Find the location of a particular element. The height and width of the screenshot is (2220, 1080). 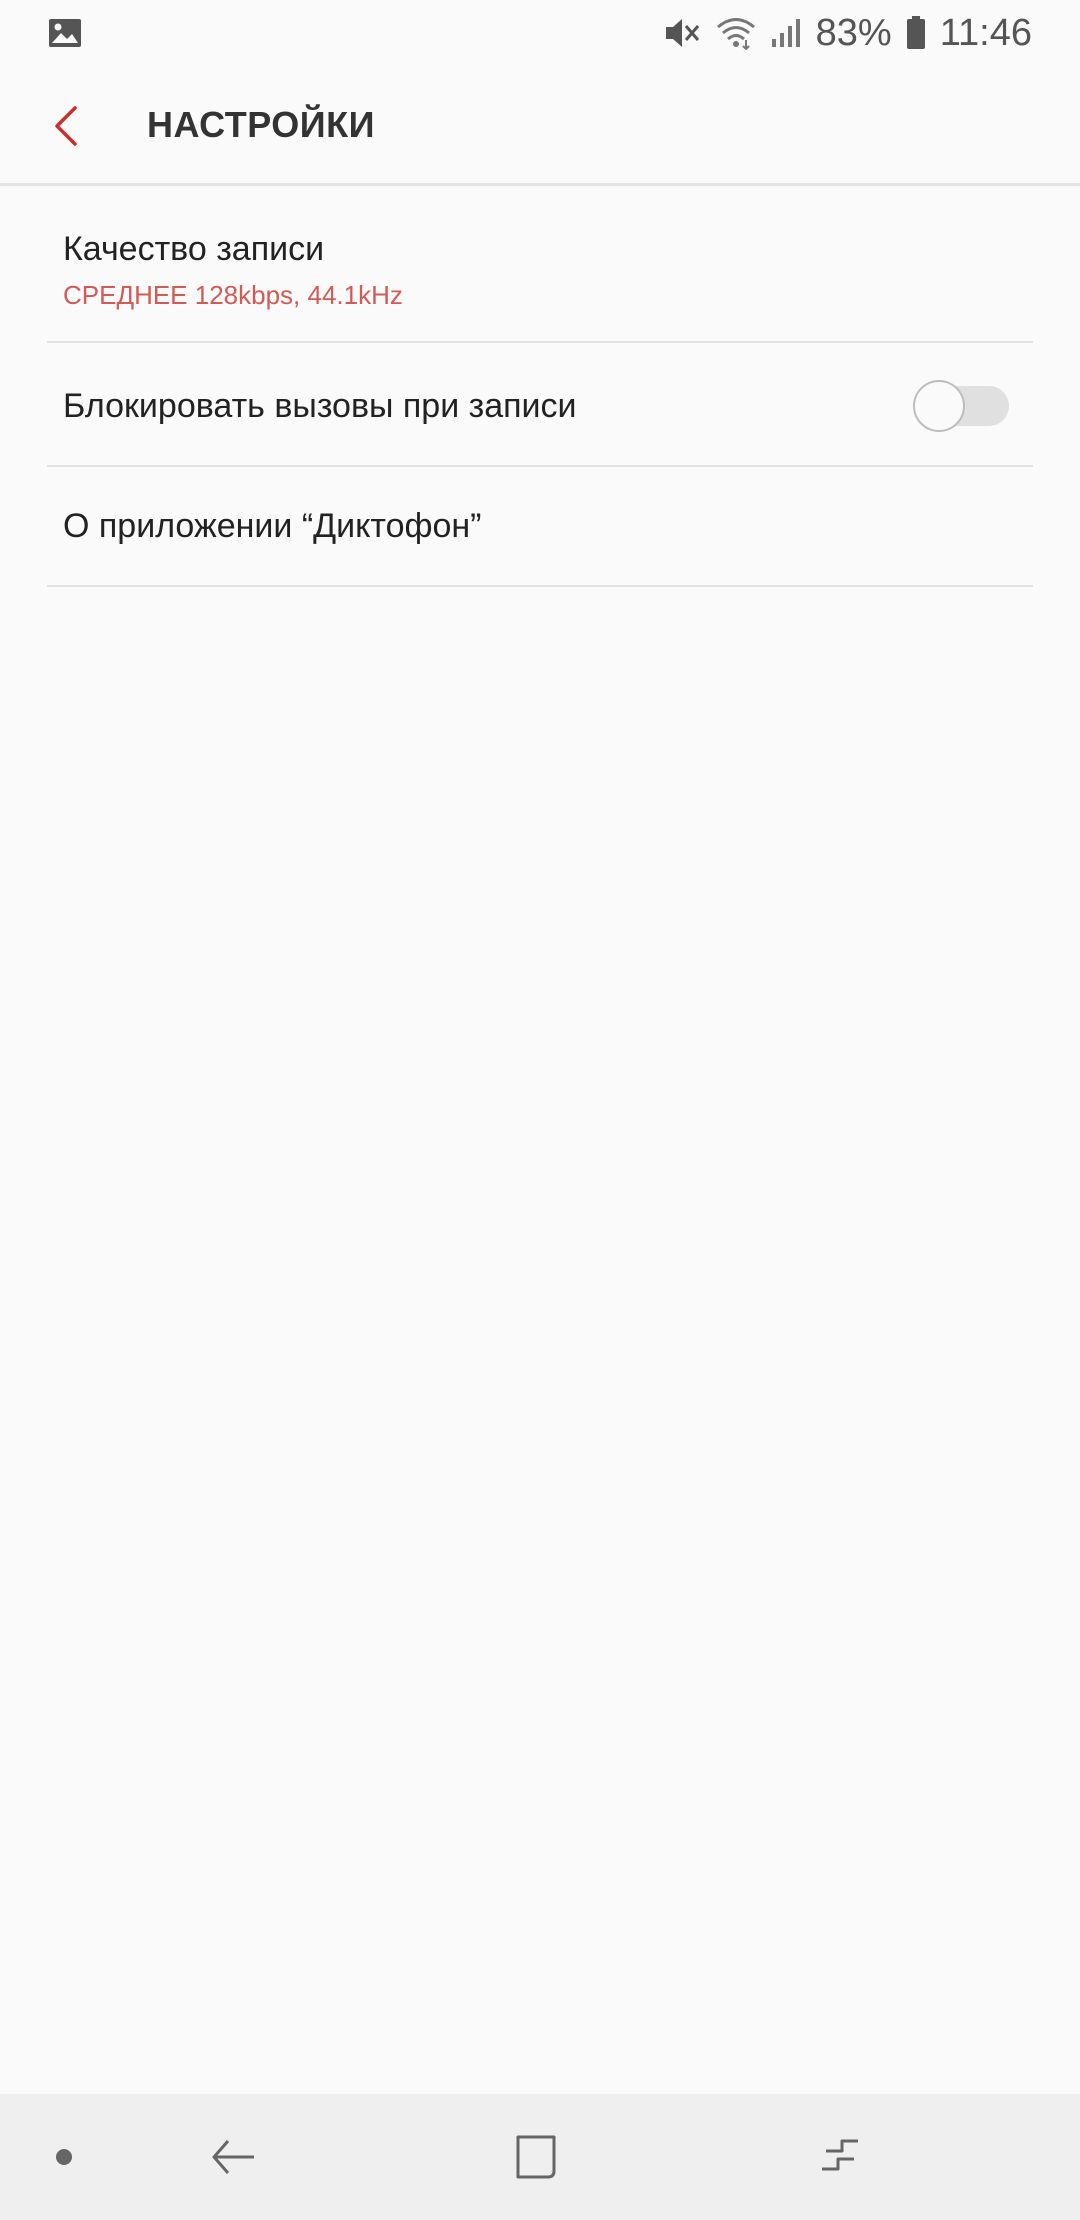

status-left is located at coordinates (65, 33).